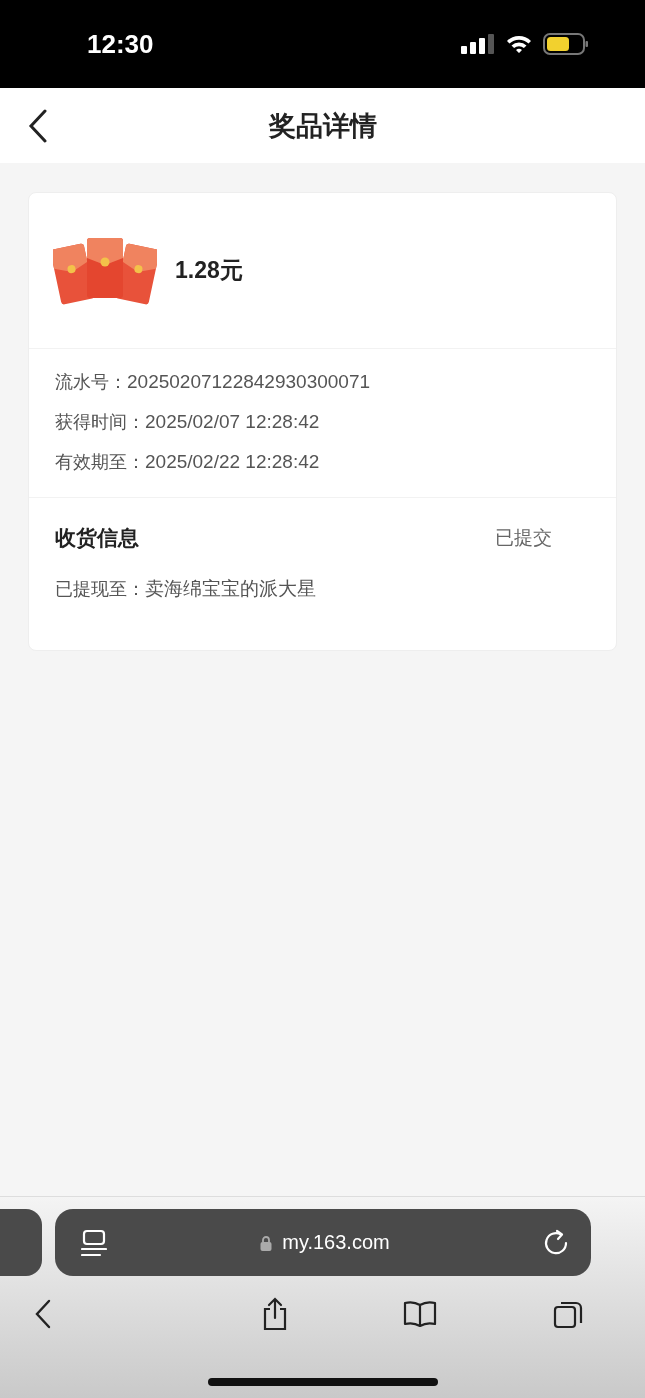 This screenshot has width=645, height=1398. Describe the element at coordinates (566, 44) in the screenshot. I see `battery-icon` at that location.